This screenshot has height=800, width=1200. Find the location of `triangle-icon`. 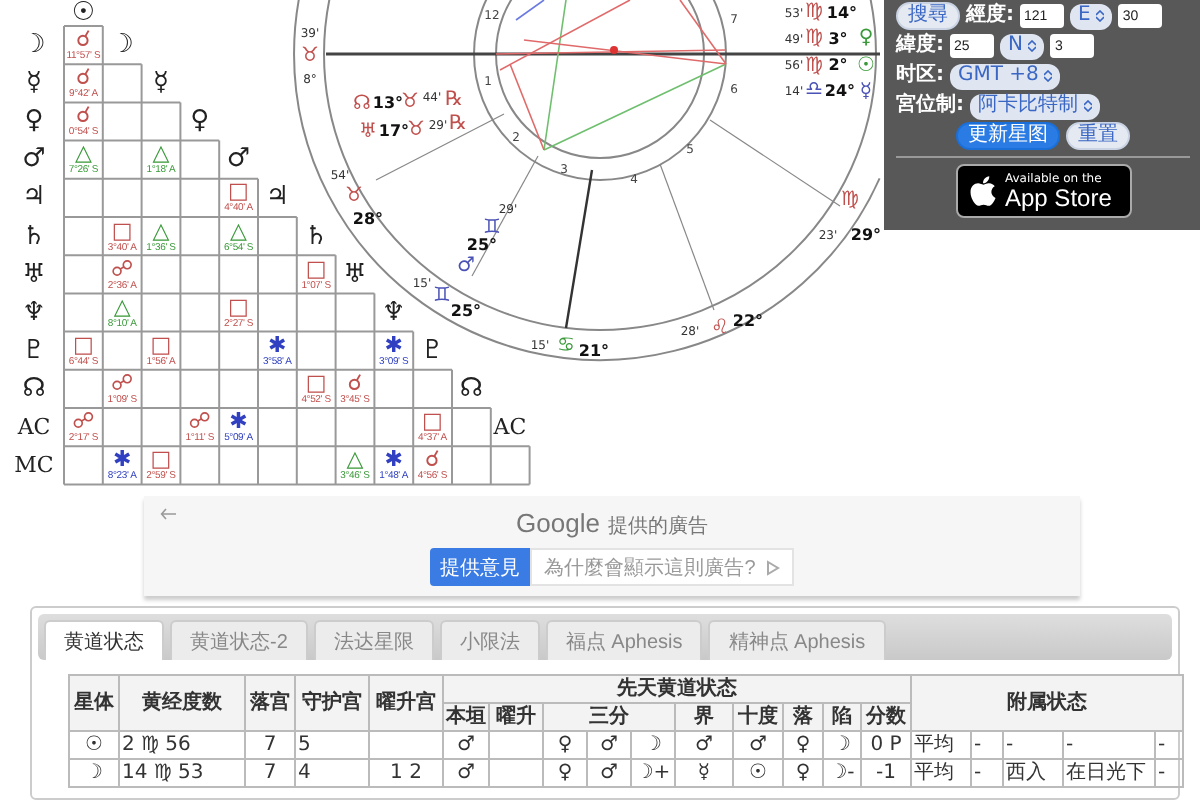

triangle-icon is located at coordinates (772, 567).